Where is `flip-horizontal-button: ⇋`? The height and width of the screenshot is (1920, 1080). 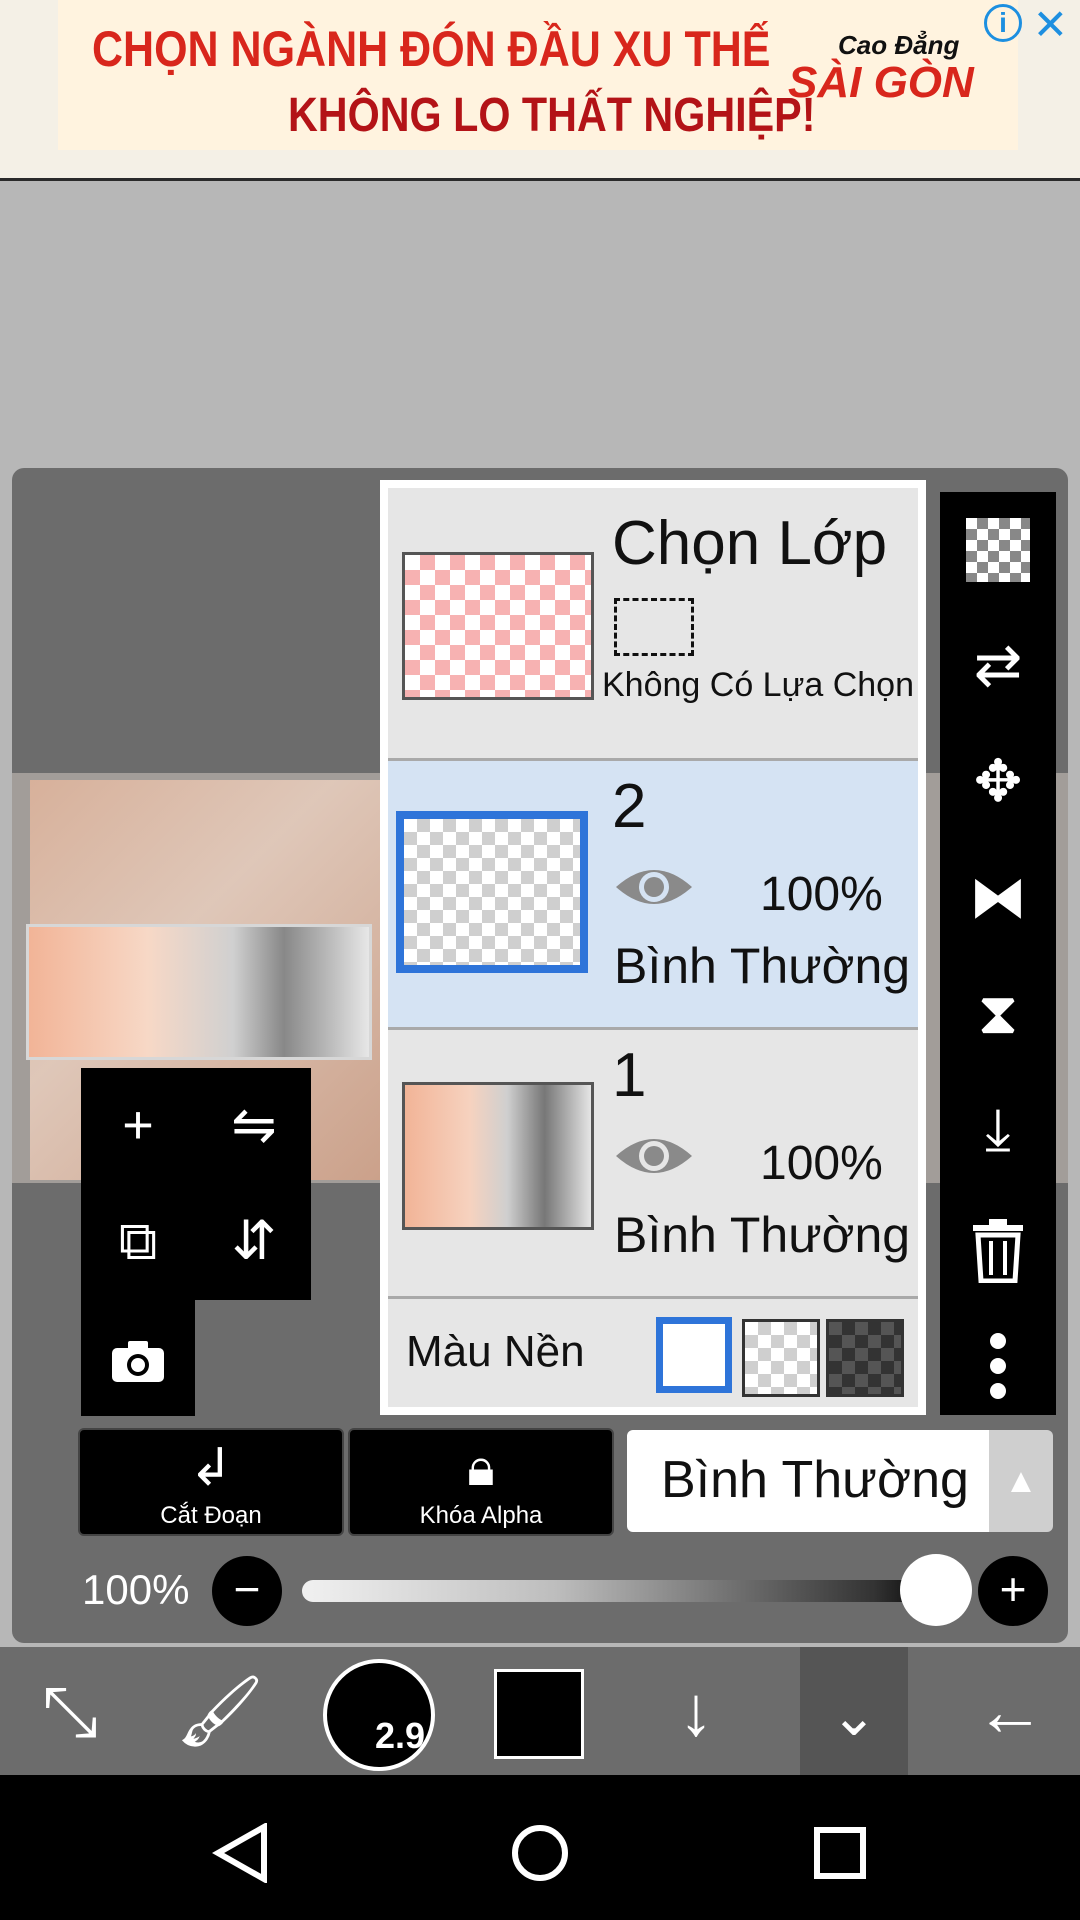 flip-horizontal-button: ⇋ is located at coordinates (254, 1125).